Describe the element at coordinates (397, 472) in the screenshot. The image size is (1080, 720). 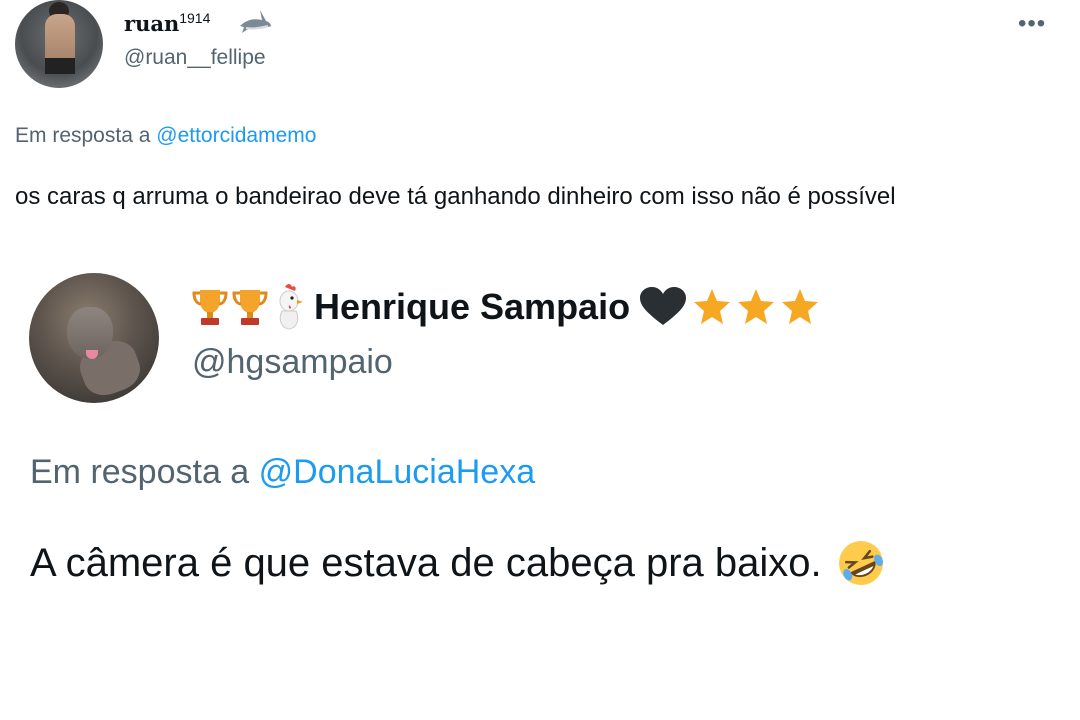
I see `quoted-reply-mention: @DonaLuciaHexa` at that location.